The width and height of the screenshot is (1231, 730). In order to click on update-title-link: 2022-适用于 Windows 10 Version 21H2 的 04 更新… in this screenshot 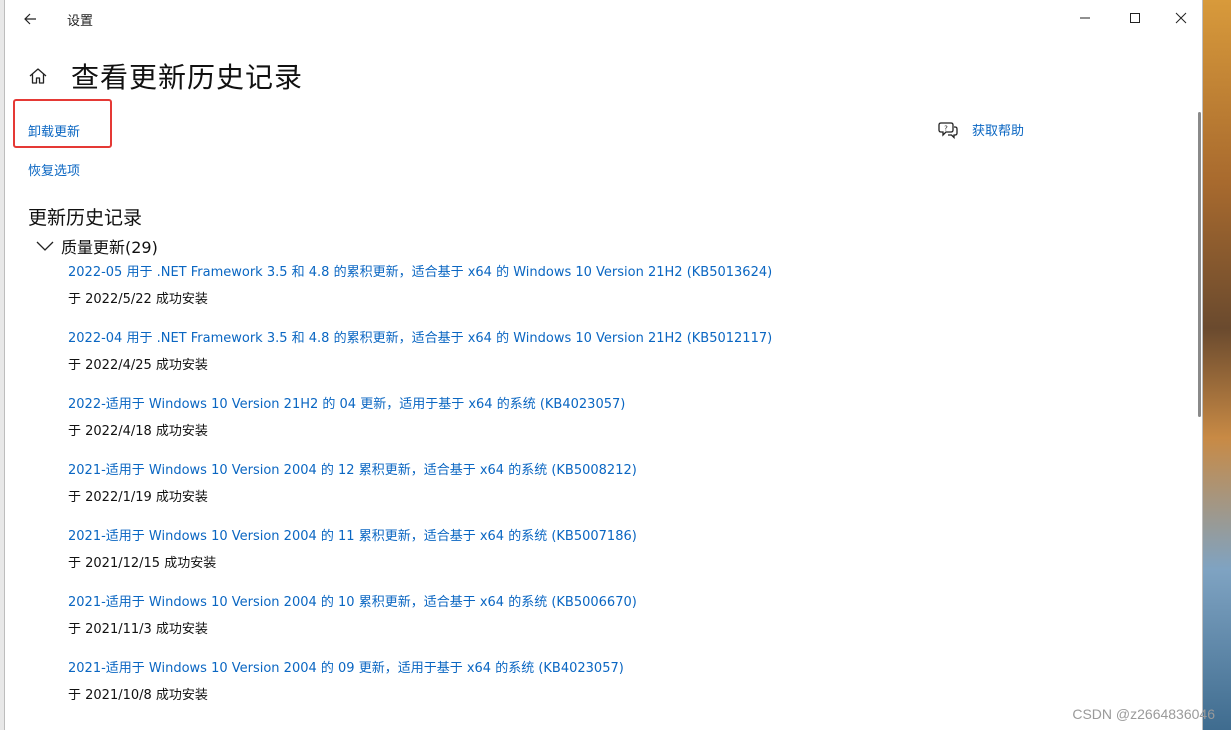, I will do `click(568, 405)`.